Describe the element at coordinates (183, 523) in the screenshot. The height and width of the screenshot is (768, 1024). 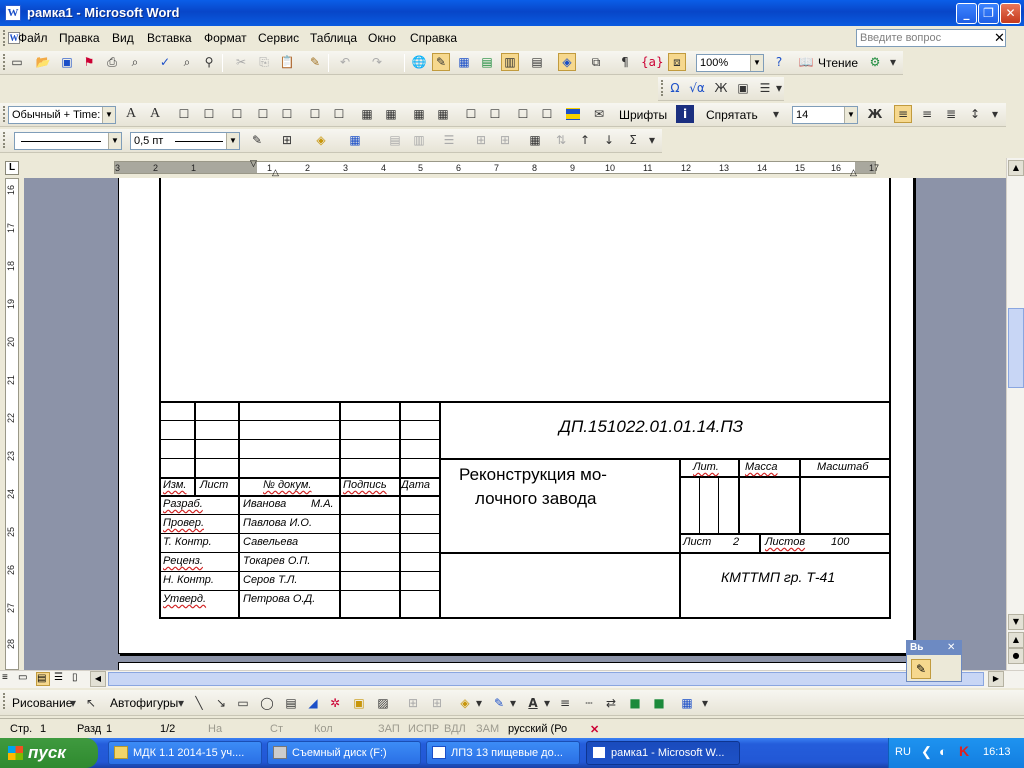
I see `role-checker: Провер.` at that location.